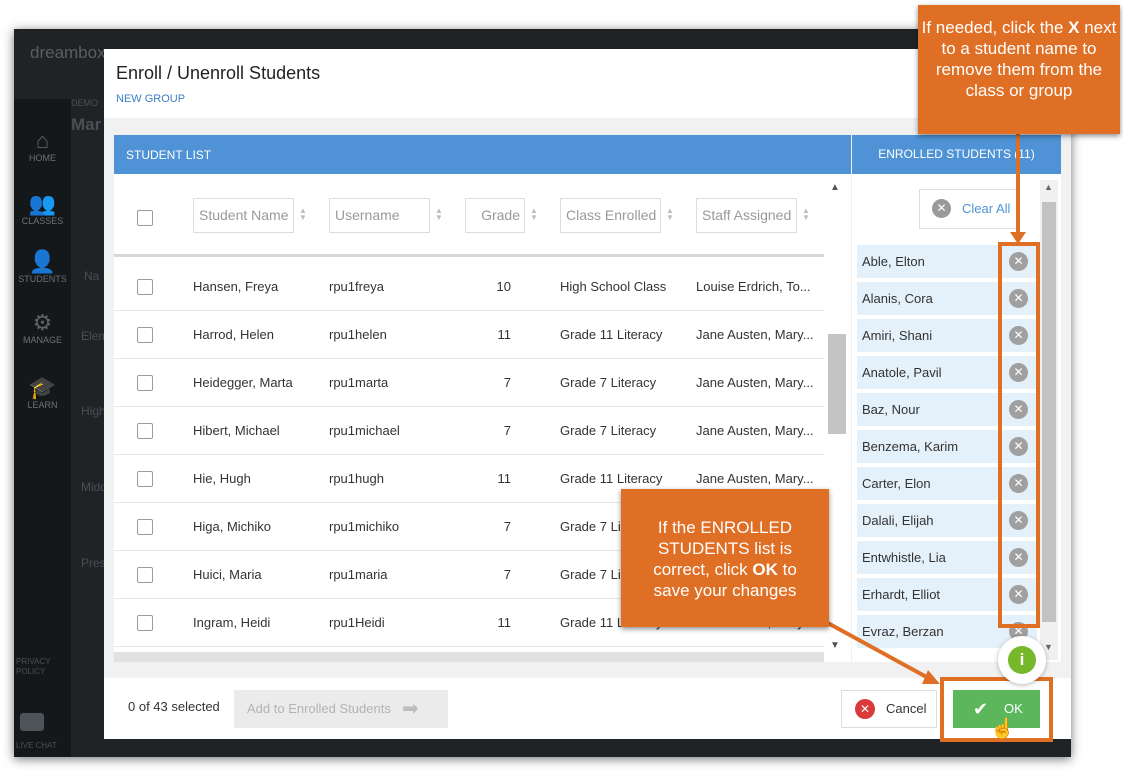  I want to click on info-button: i, so click(1022, 660).